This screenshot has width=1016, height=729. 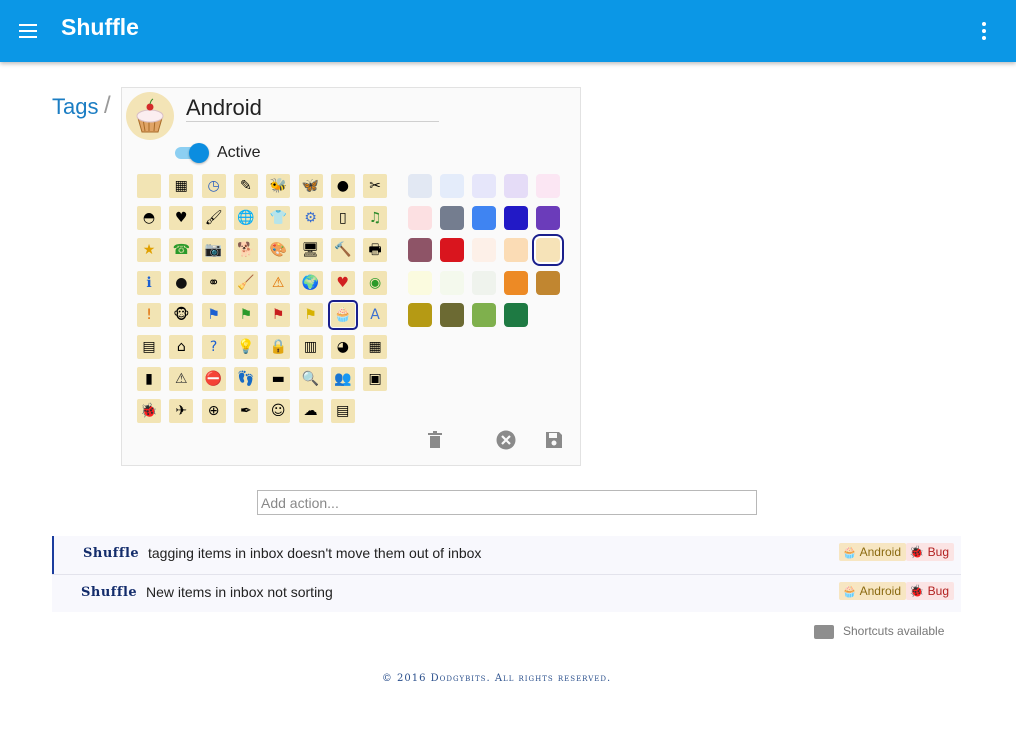 What do you see at coordinates (213, 186) in the screenshot?
I see `clock-icon: ◷` at bounding box center [213, 186].